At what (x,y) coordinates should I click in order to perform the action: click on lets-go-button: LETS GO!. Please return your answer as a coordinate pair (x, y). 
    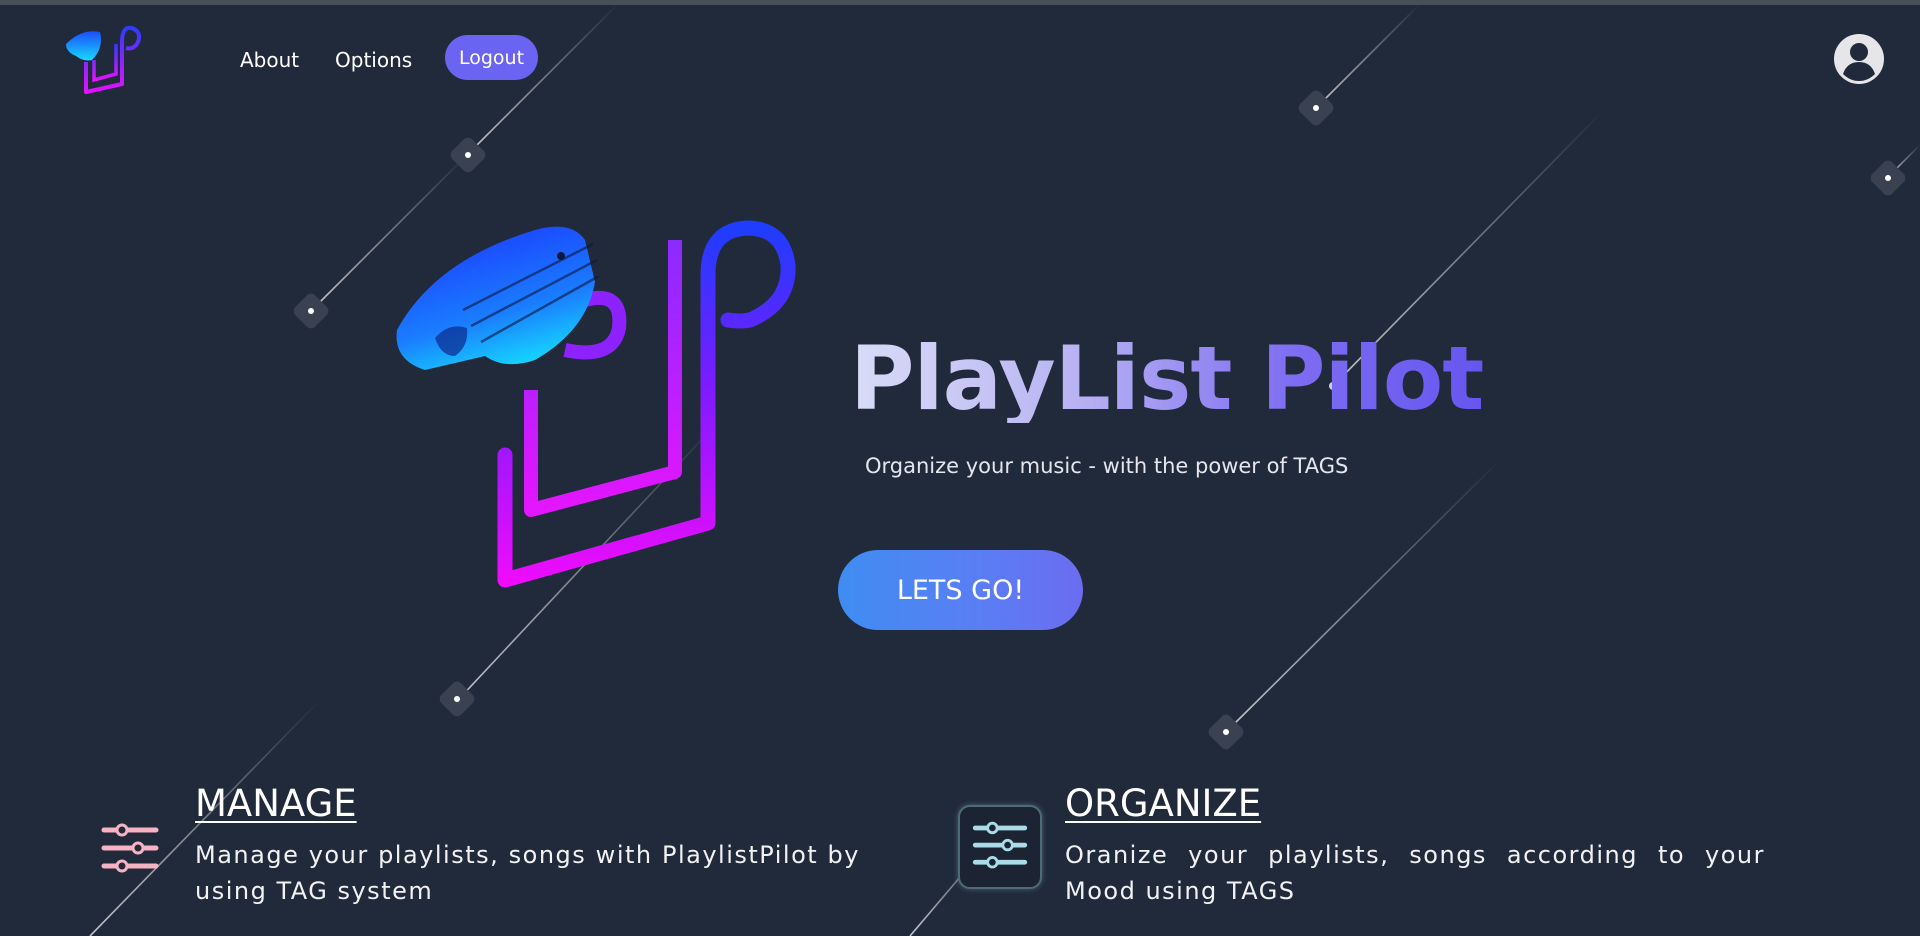
    Looking at the image, I should click on (960, 590).